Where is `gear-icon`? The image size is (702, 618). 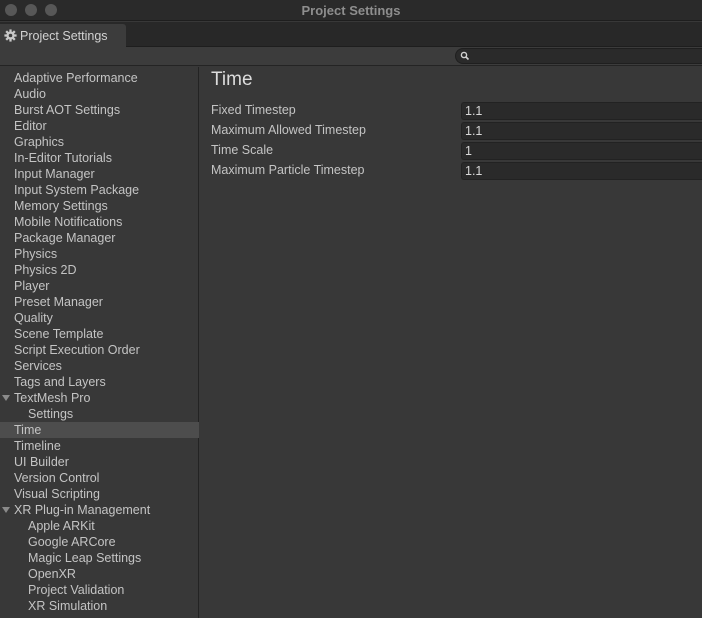 gear-icon is located at coordinates (10, 35).